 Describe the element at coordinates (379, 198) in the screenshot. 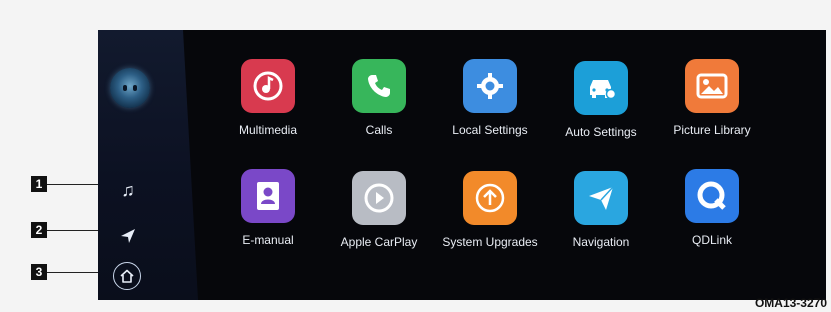

I see `carplay-icon` at that location.